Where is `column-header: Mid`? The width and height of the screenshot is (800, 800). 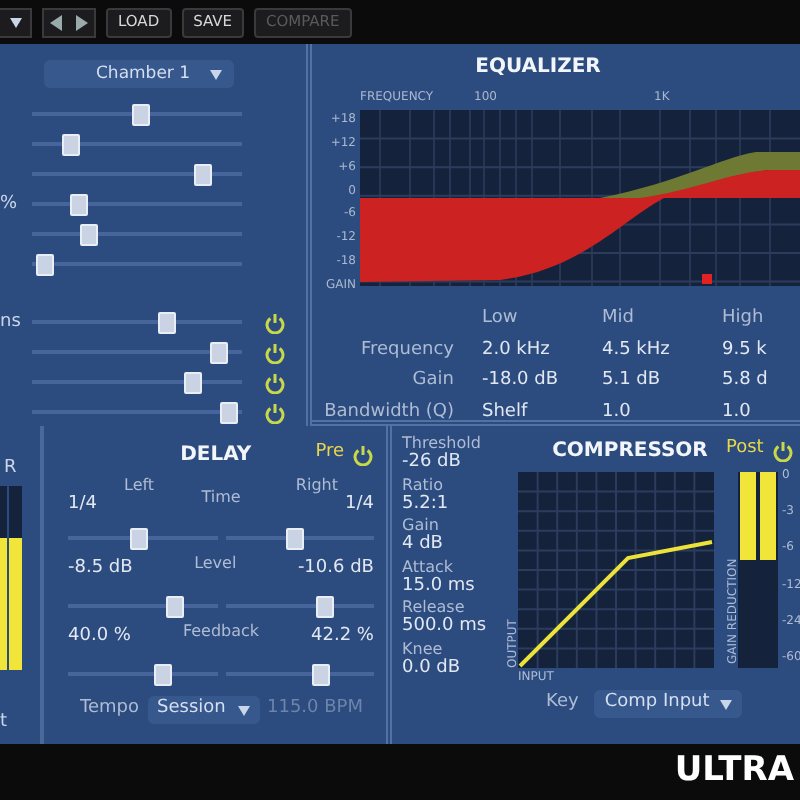
column-header: Mid is located at coordinates (619, 319).